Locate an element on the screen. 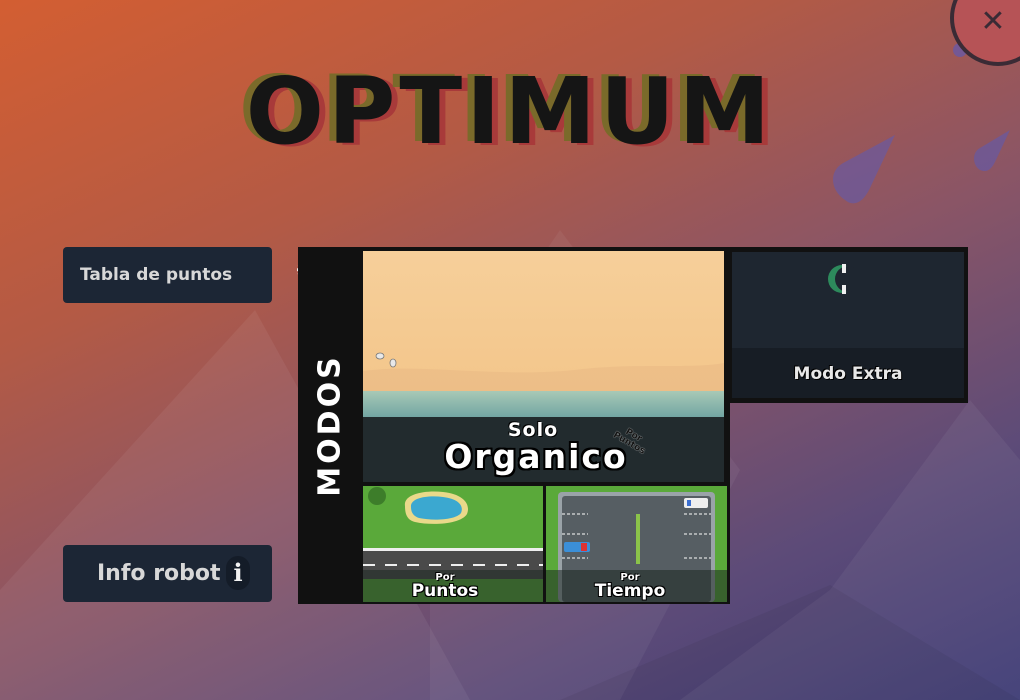 The width and height of the screenshot is (1020, 700). info-icon: i is located at coordinates (238, 573).